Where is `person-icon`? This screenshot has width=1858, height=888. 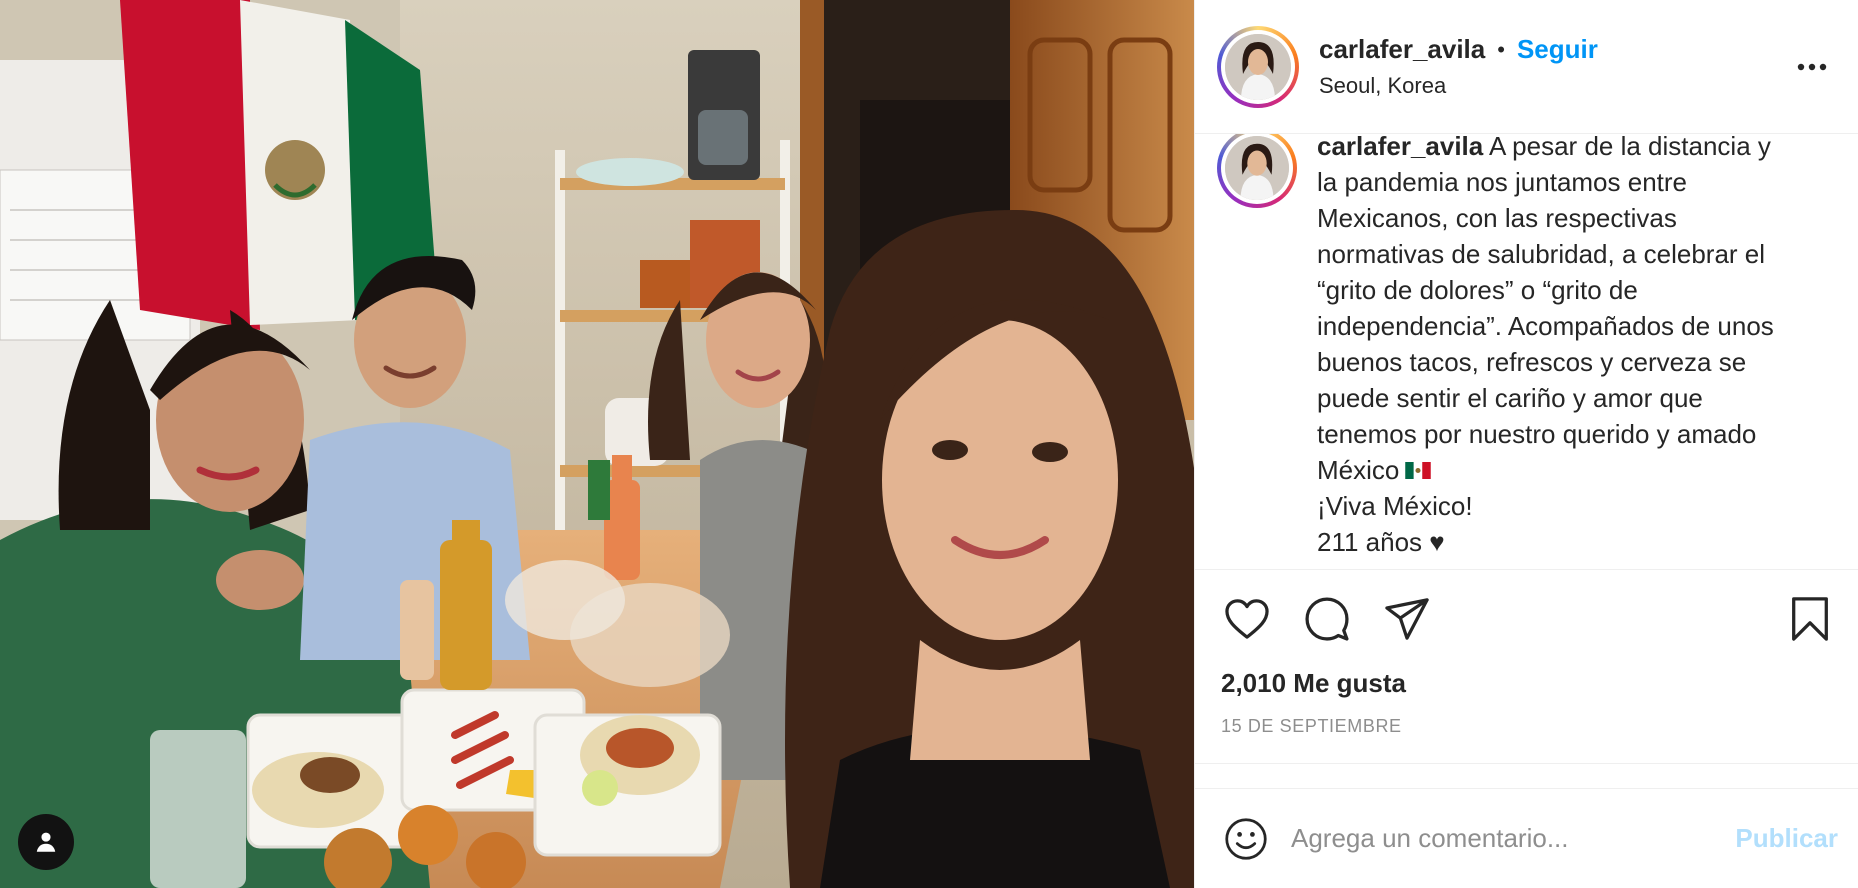 person-icon is located at coordinates (46, 842).